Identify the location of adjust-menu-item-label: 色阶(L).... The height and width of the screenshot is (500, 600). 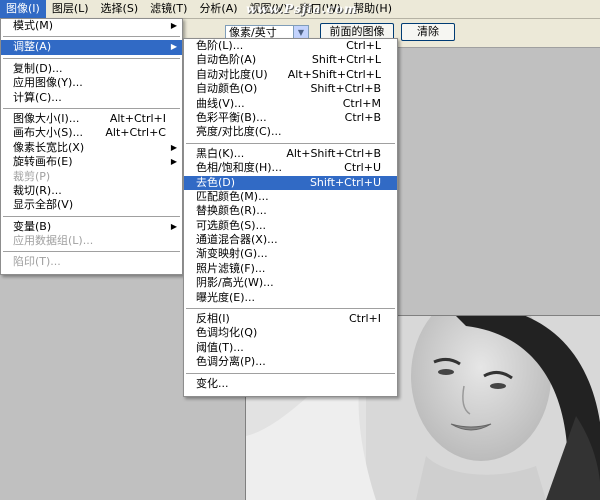
(220, 45).